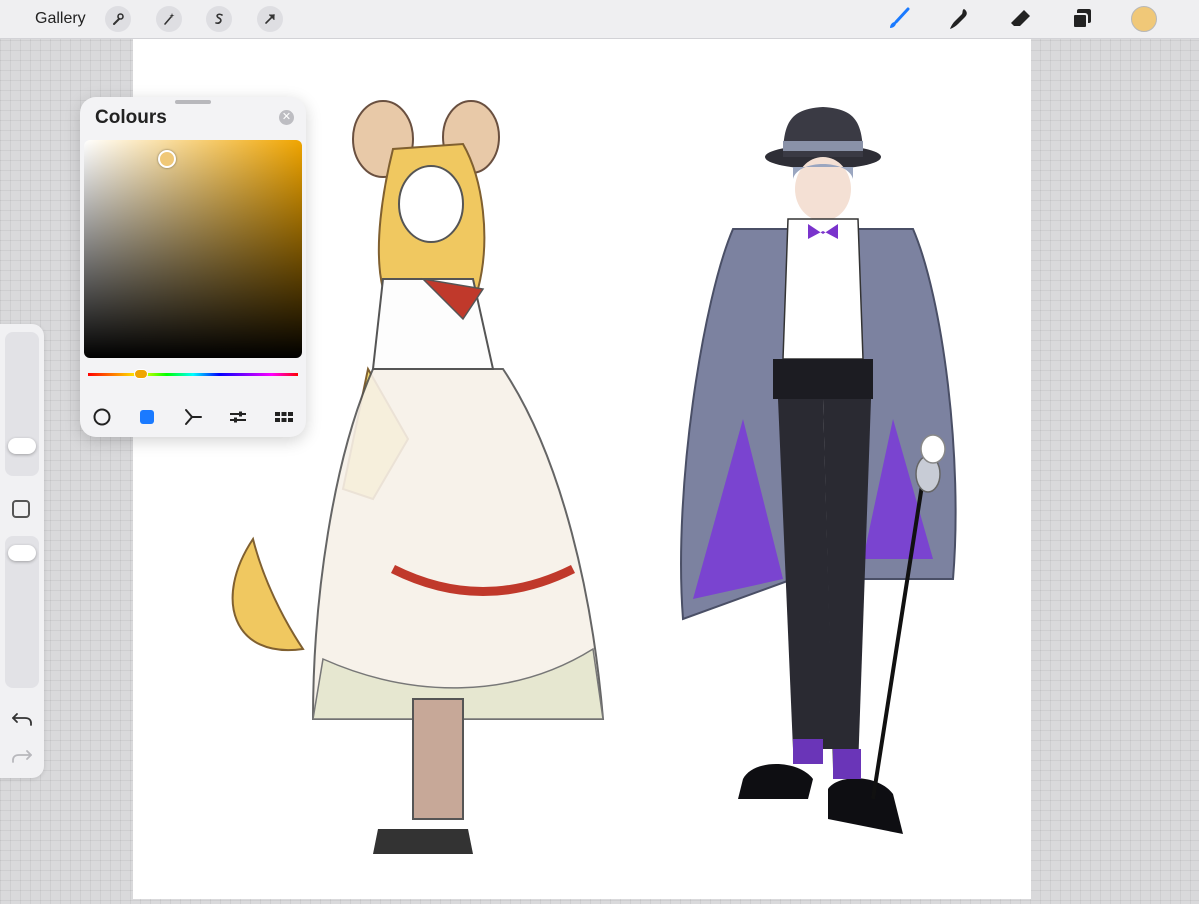 Image resolution: width=1199 pixels, height=904 pixels. What do you see at coordinates (131, 117) in the screenshot?
I see `panel-title: Colours` at bounding box center [131, 117].